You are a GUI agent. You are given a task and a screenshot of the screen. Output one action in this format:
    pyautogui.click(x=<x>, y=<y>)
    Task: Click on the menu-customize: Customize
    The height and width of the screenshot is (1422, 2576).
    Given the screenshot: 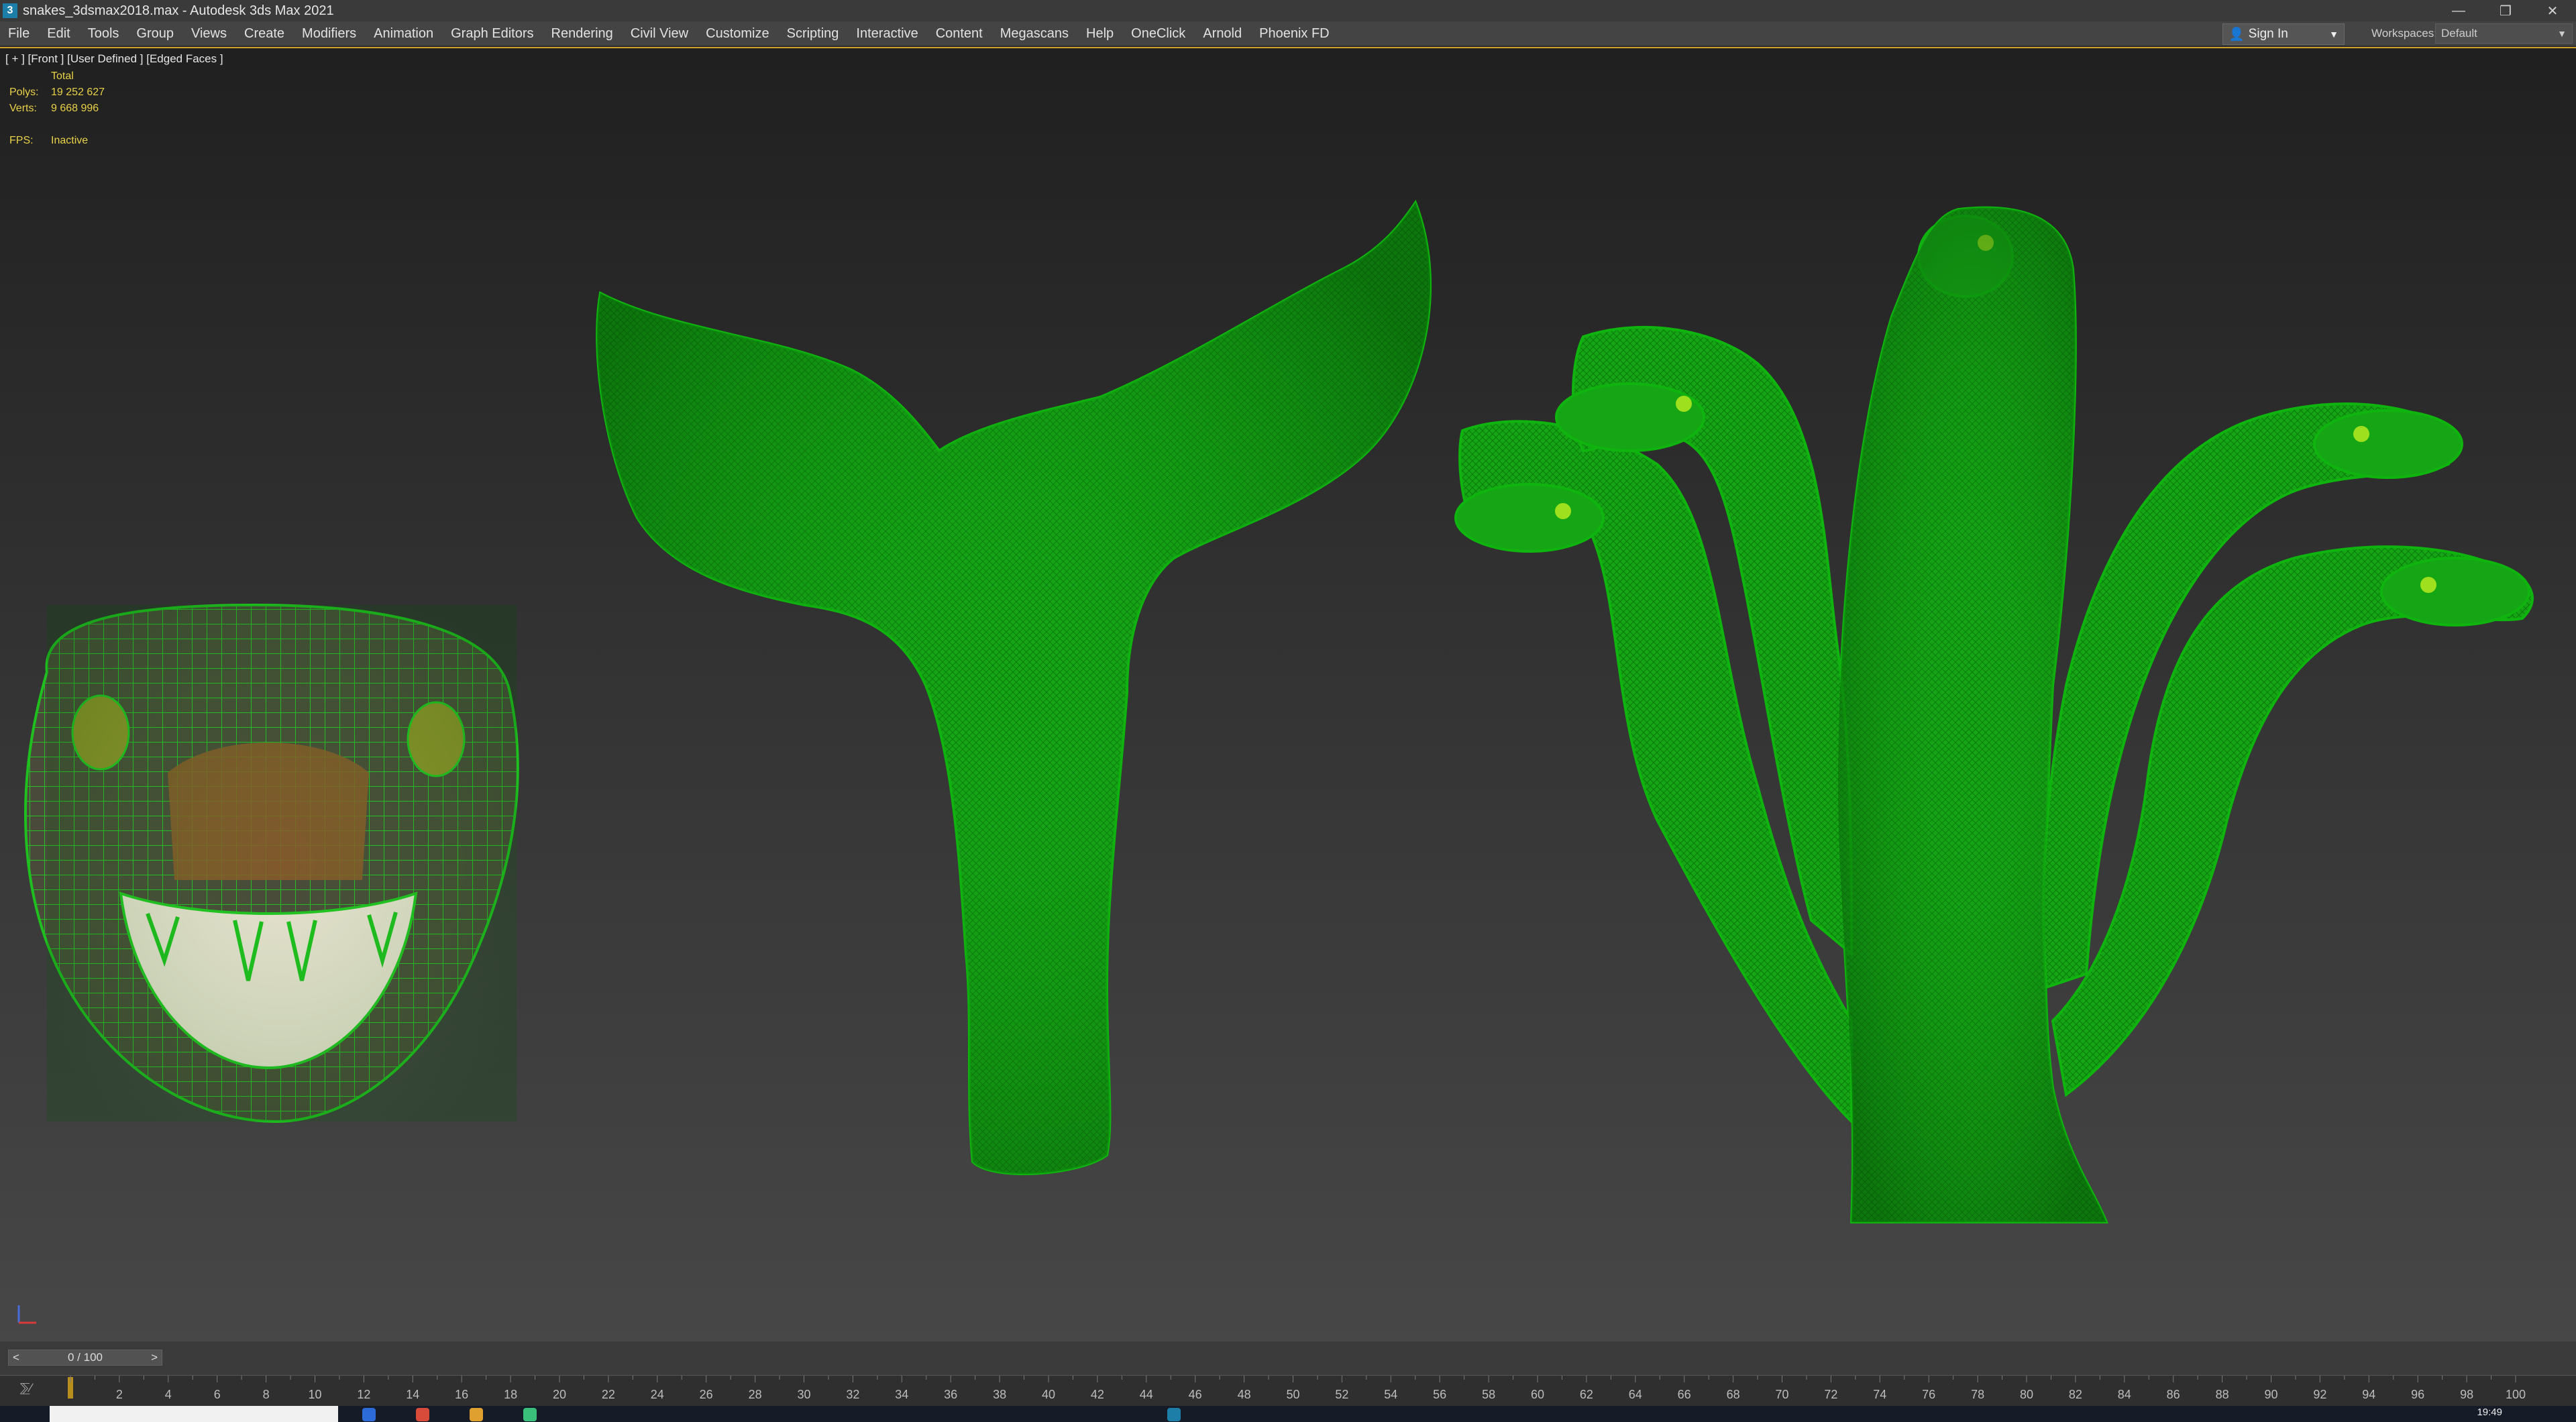 What is the action you would take?
    pyautogui.click(x=738, y=34)
    